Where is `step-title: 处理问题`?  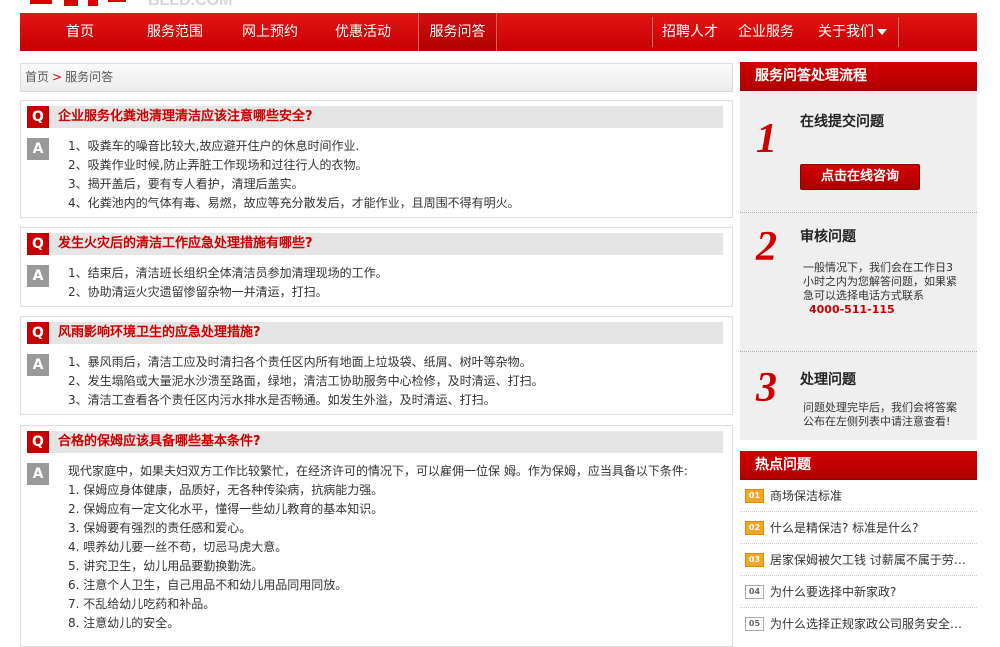 step-title: 处理问题 is located at coordinates (828, 380).